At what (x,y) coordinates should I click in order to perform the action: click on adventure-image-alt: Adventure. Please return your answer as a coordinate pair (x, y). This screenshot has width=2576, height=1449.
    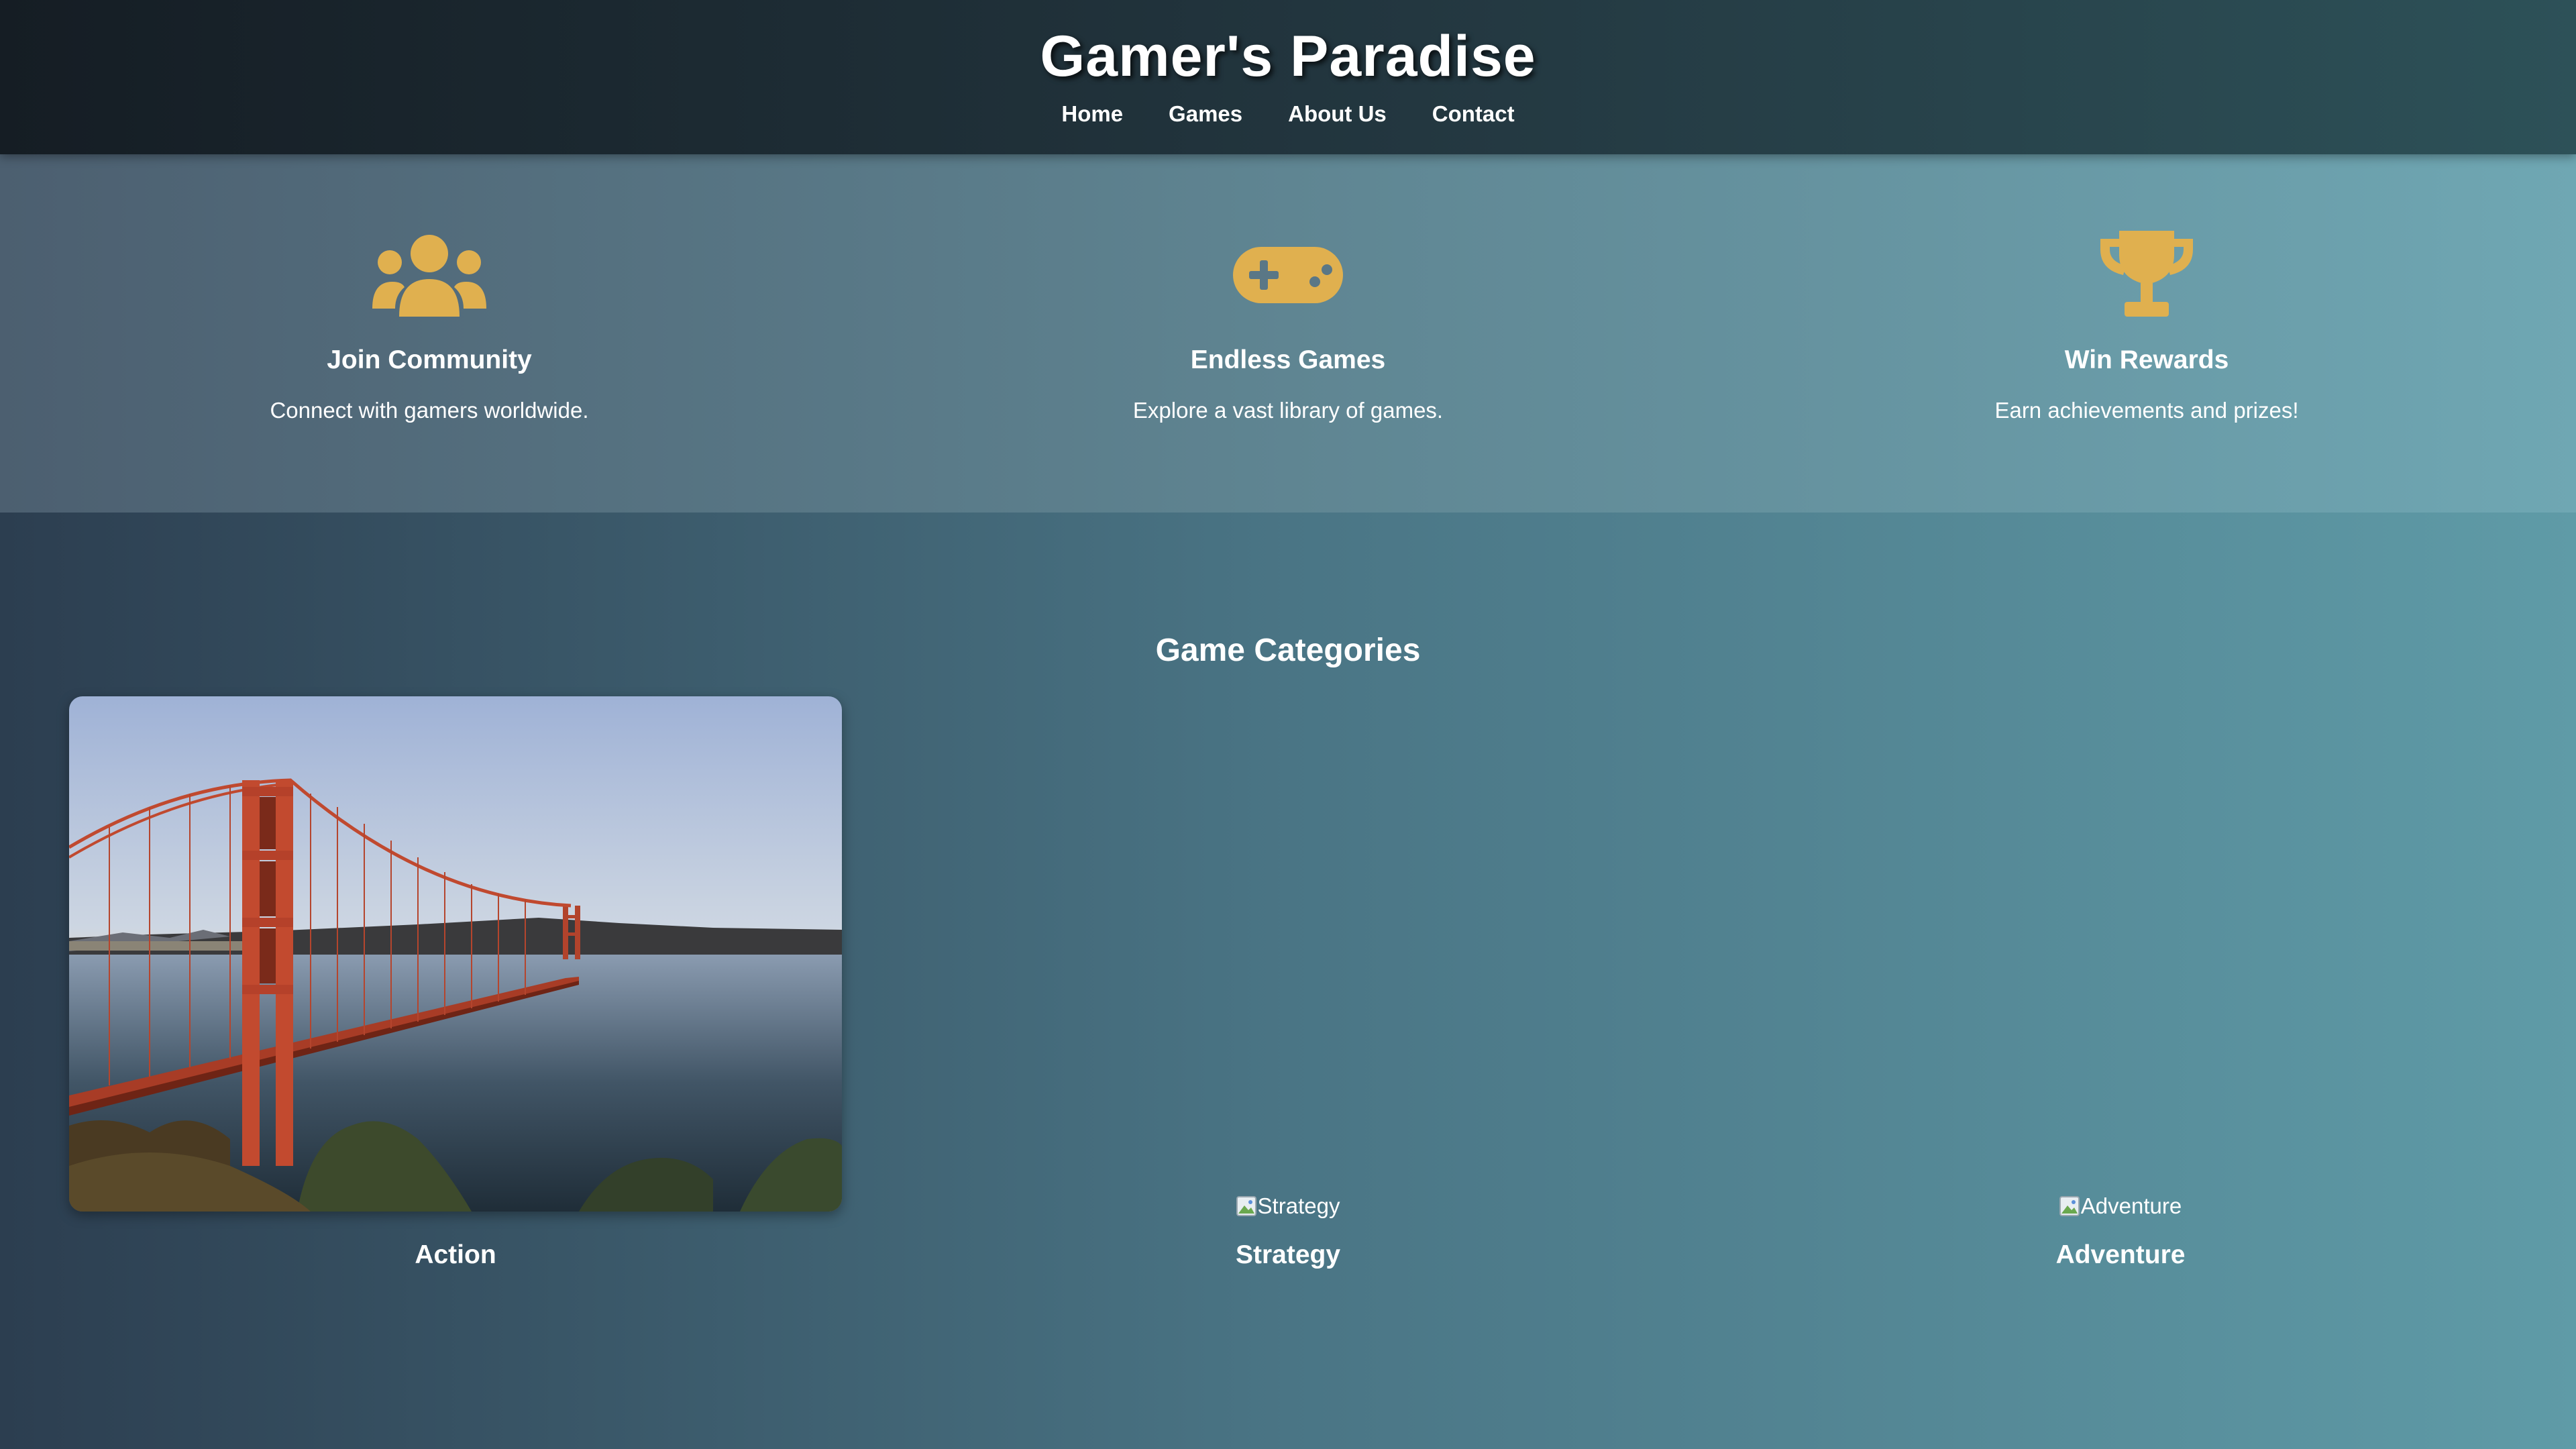
    Looking at the image, I should click on (2131, 1205).